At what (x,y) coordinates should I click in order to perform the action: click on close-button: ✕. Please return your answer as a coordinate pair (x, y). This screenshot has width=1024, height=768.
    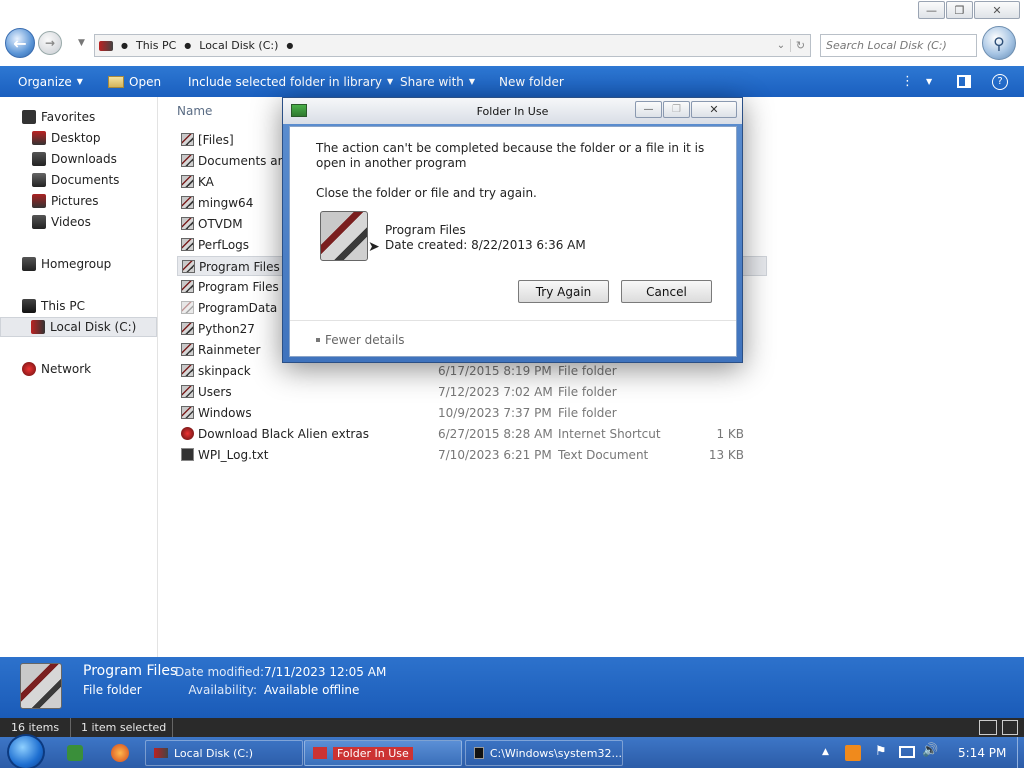
    Looking at the image, I should click on (997, 10).